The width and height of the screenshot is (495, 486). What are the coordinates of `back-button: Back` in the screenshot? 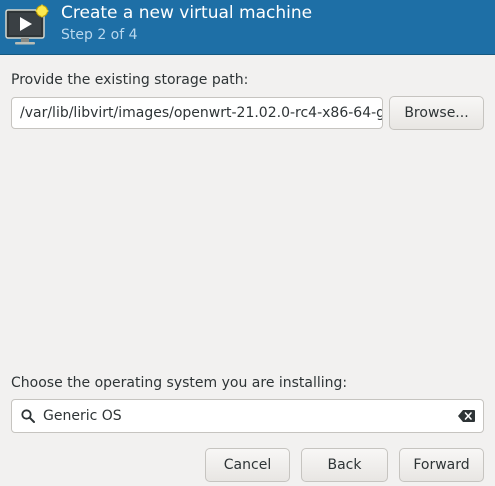 It's located at (344, 465).